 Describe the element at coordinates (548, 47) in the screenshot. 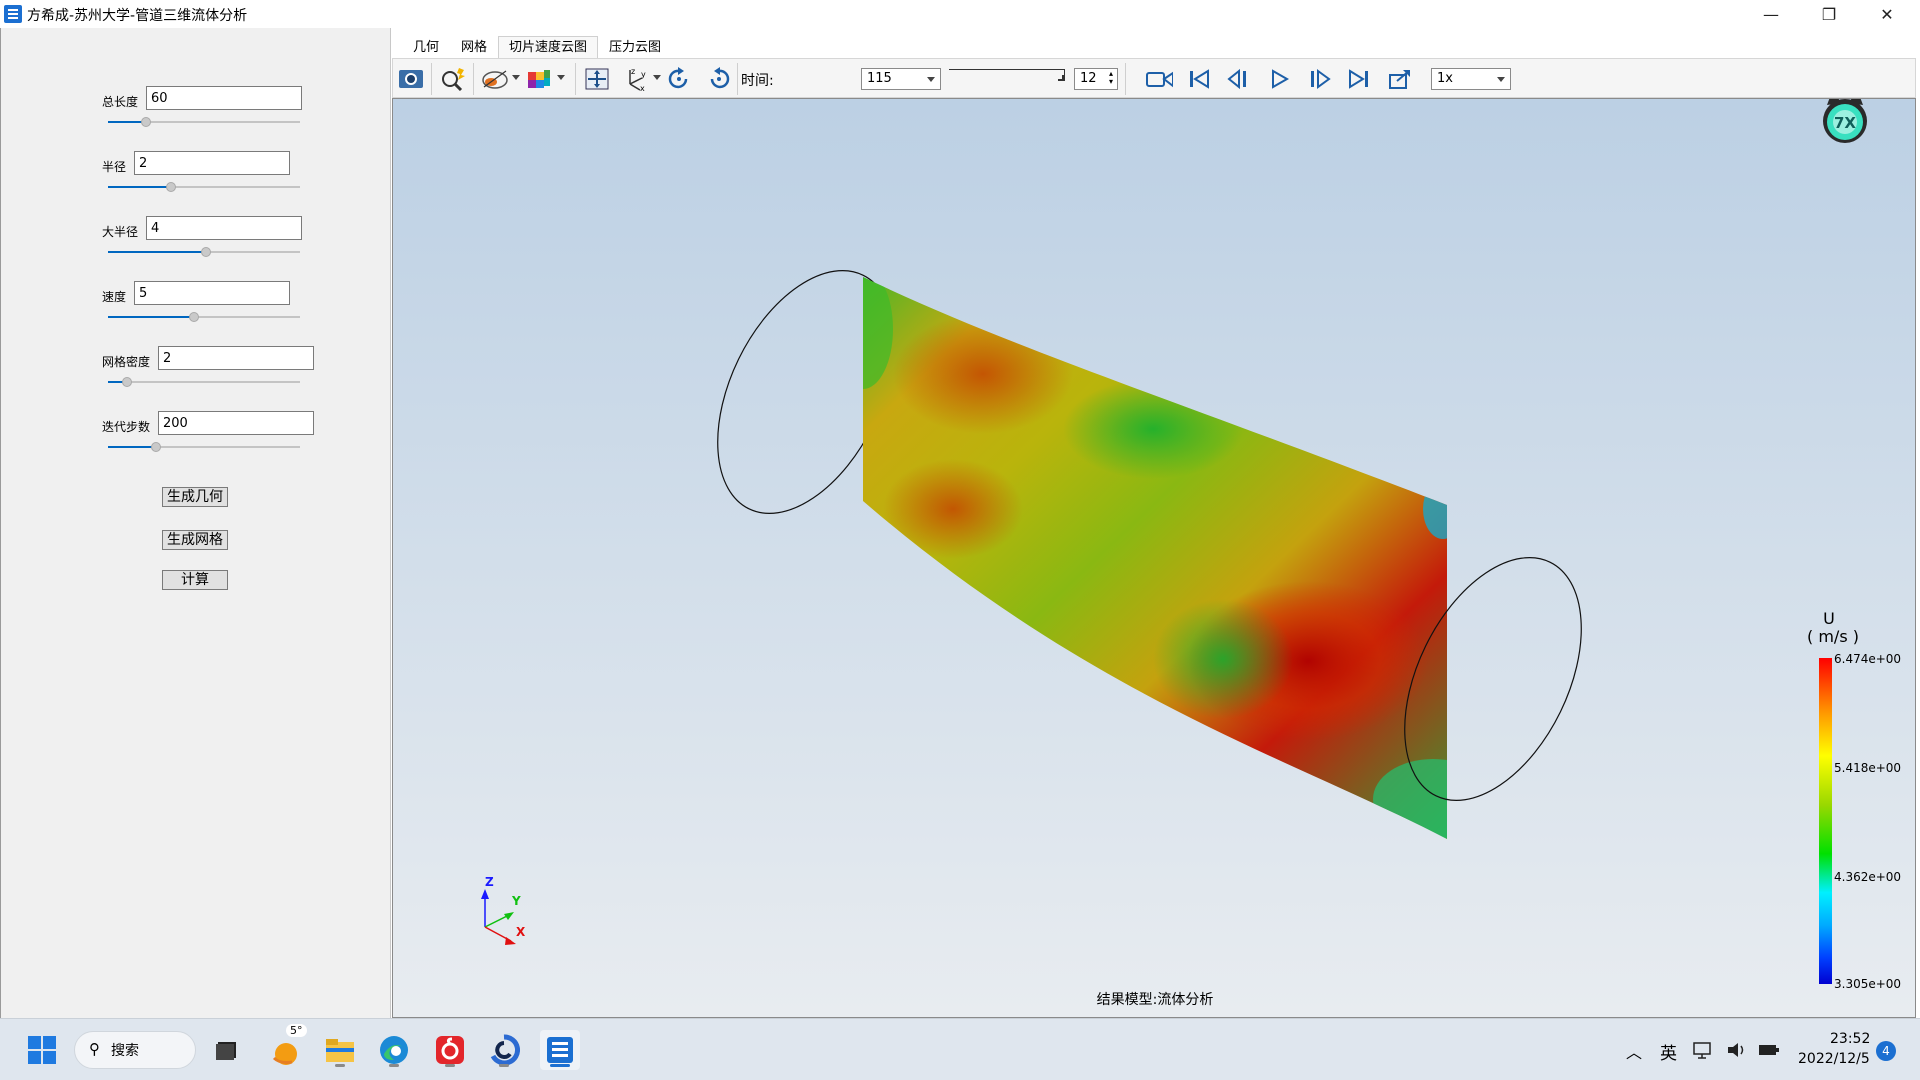

I see `tab-slice-velocity: 切片速度云图` at that location.